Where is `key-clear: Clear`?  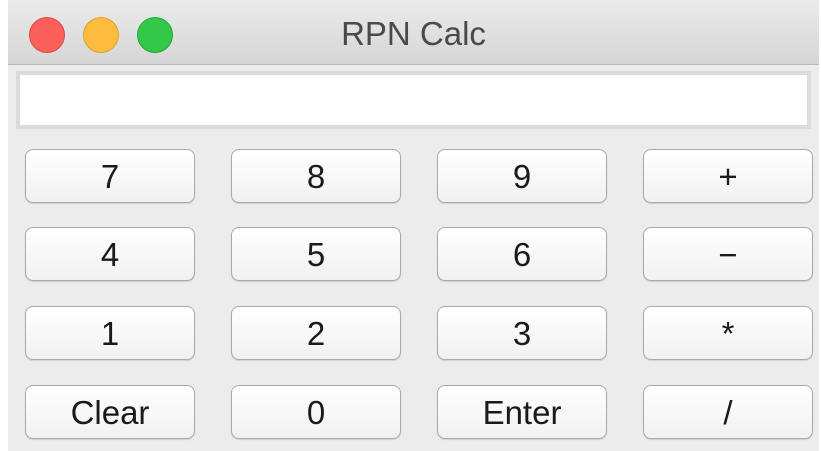
key-clear: Clear is located at coordinates (110, 412).